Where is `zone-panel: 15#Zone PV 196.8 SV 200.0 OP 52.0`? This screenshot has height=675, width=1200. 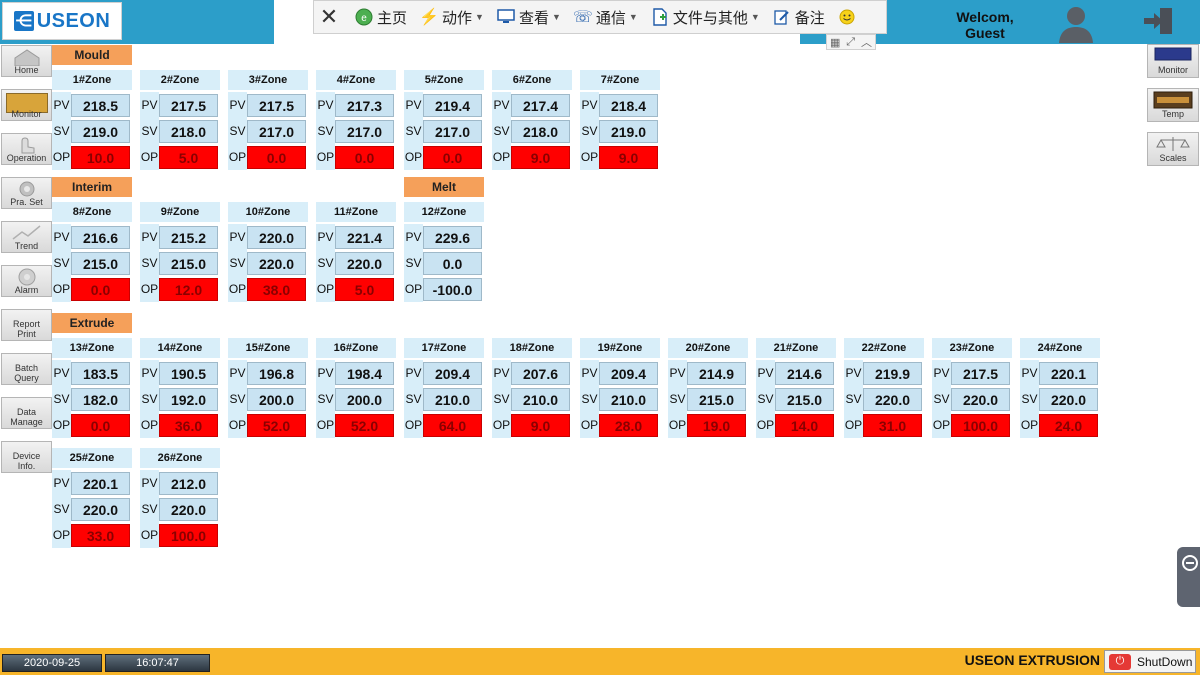 zone-panel: 15#Zone PV 196.8 SV 200.0 OP 52.0 is located at coordinates (268, 389).